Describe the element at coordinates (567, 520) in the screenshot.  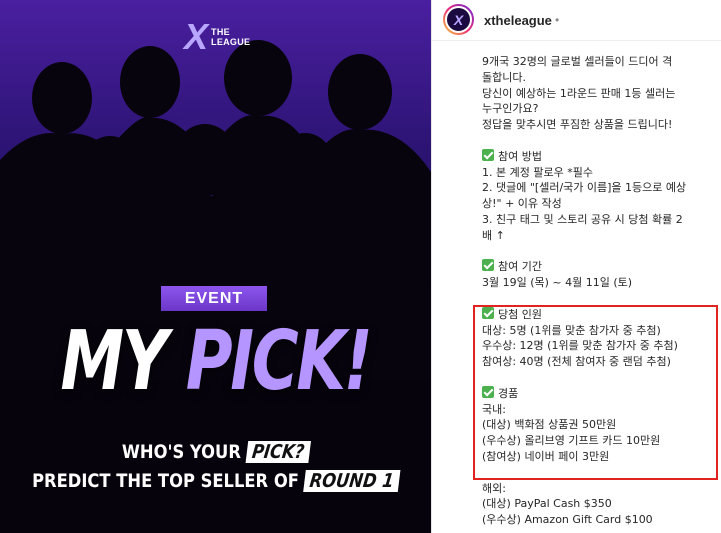
I see `caption-line: (우수상) Amazon Gift Card $100` at that location.